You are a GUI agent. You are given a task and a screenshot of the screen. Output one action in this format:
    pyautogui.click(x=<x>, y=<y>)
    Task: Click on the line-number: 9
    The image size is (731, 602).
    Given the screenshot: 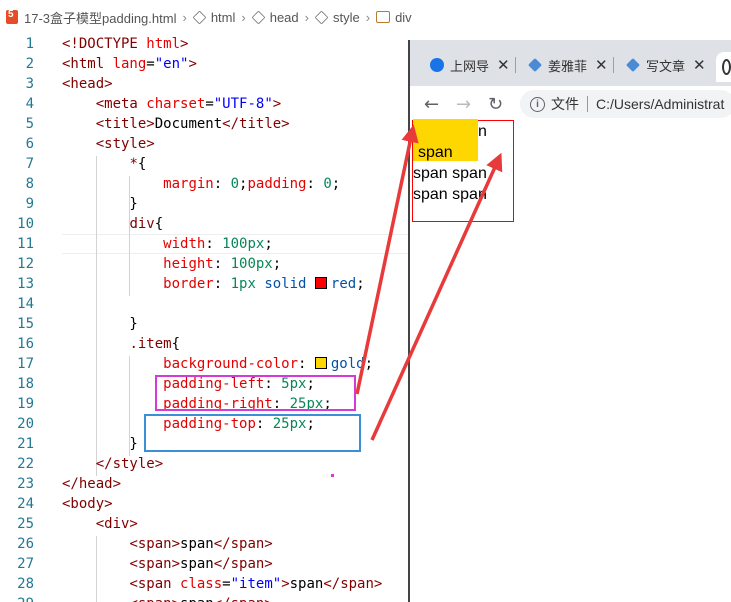 What is the action you would take?
    pyautogui.click(x=29, y=204)
    